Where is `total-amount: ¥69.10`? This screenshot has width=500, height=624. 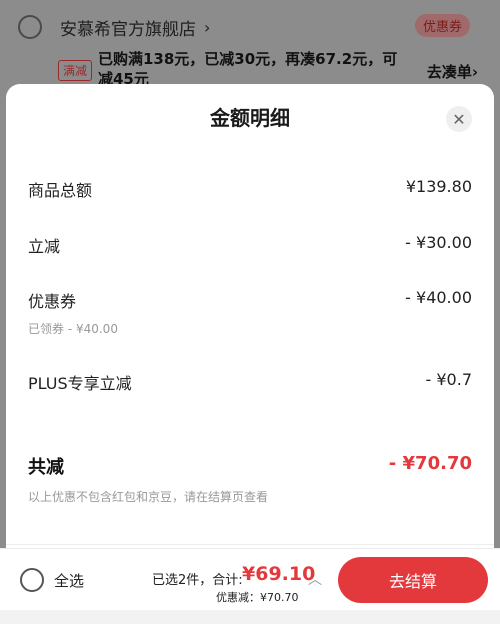 total-amount: ¥69.10 is located at coordinates (279, 574).